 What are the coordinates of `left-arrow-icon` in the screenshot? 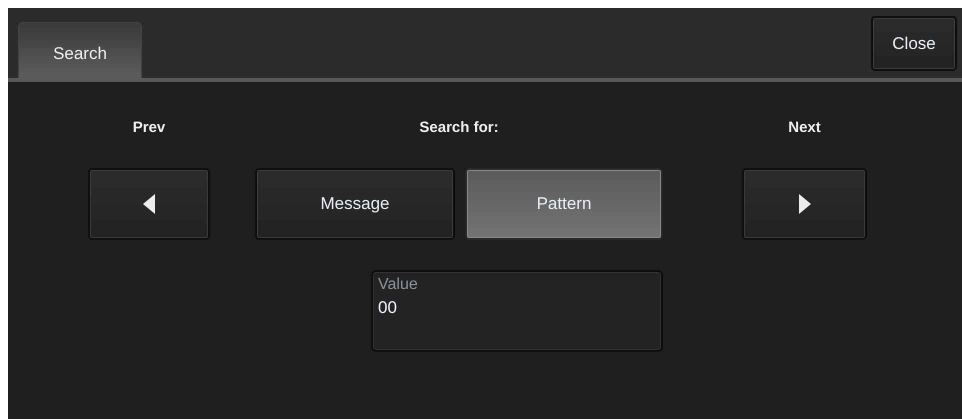 It's located at (149, 204).